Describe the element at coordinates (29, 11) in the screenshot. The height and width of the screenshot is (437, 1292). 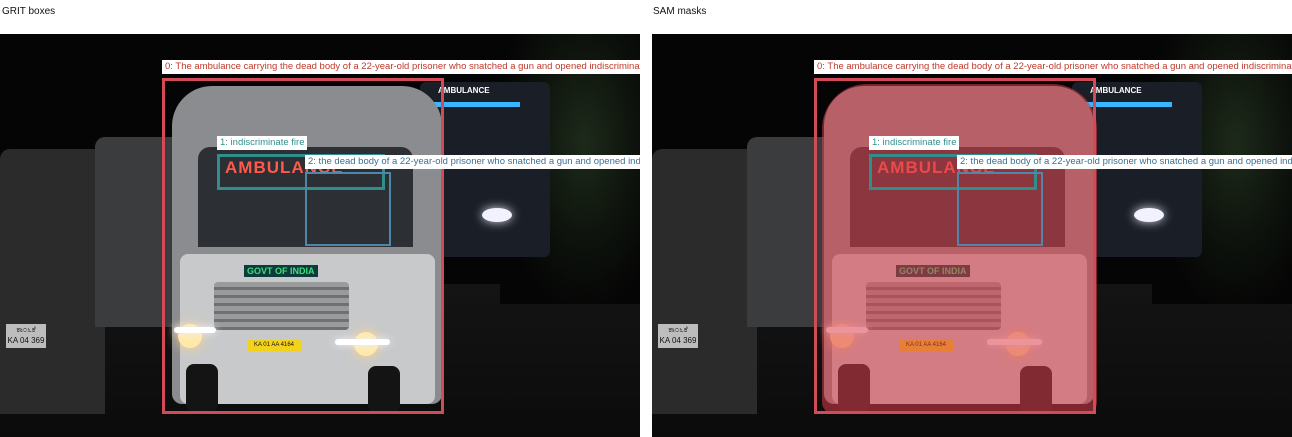
I see `panel-title-grit: GRIT boxes` at that location.